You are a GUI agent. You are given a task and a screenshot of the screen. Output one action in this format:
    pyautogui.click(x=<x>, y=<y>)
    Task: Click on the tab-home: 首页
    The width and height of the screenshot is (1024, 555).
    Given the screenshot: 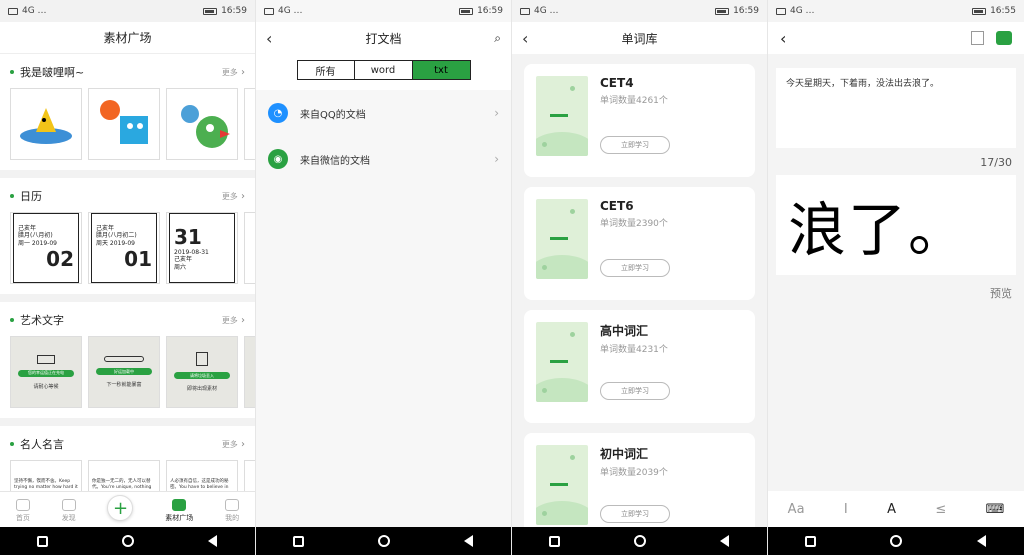 What is the action you would take?
    pyautogui.click(x=22, y=511)
    